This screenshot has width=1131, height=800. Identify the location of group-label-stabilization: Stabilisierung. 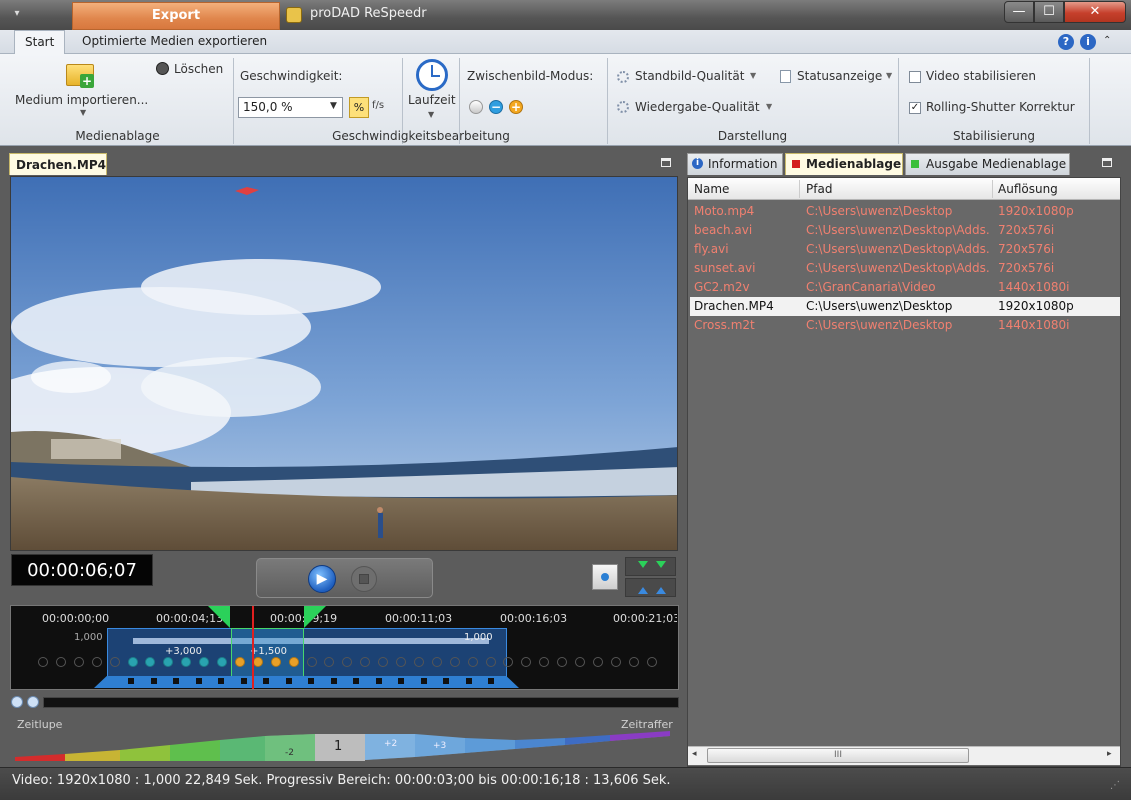
(994, 136).